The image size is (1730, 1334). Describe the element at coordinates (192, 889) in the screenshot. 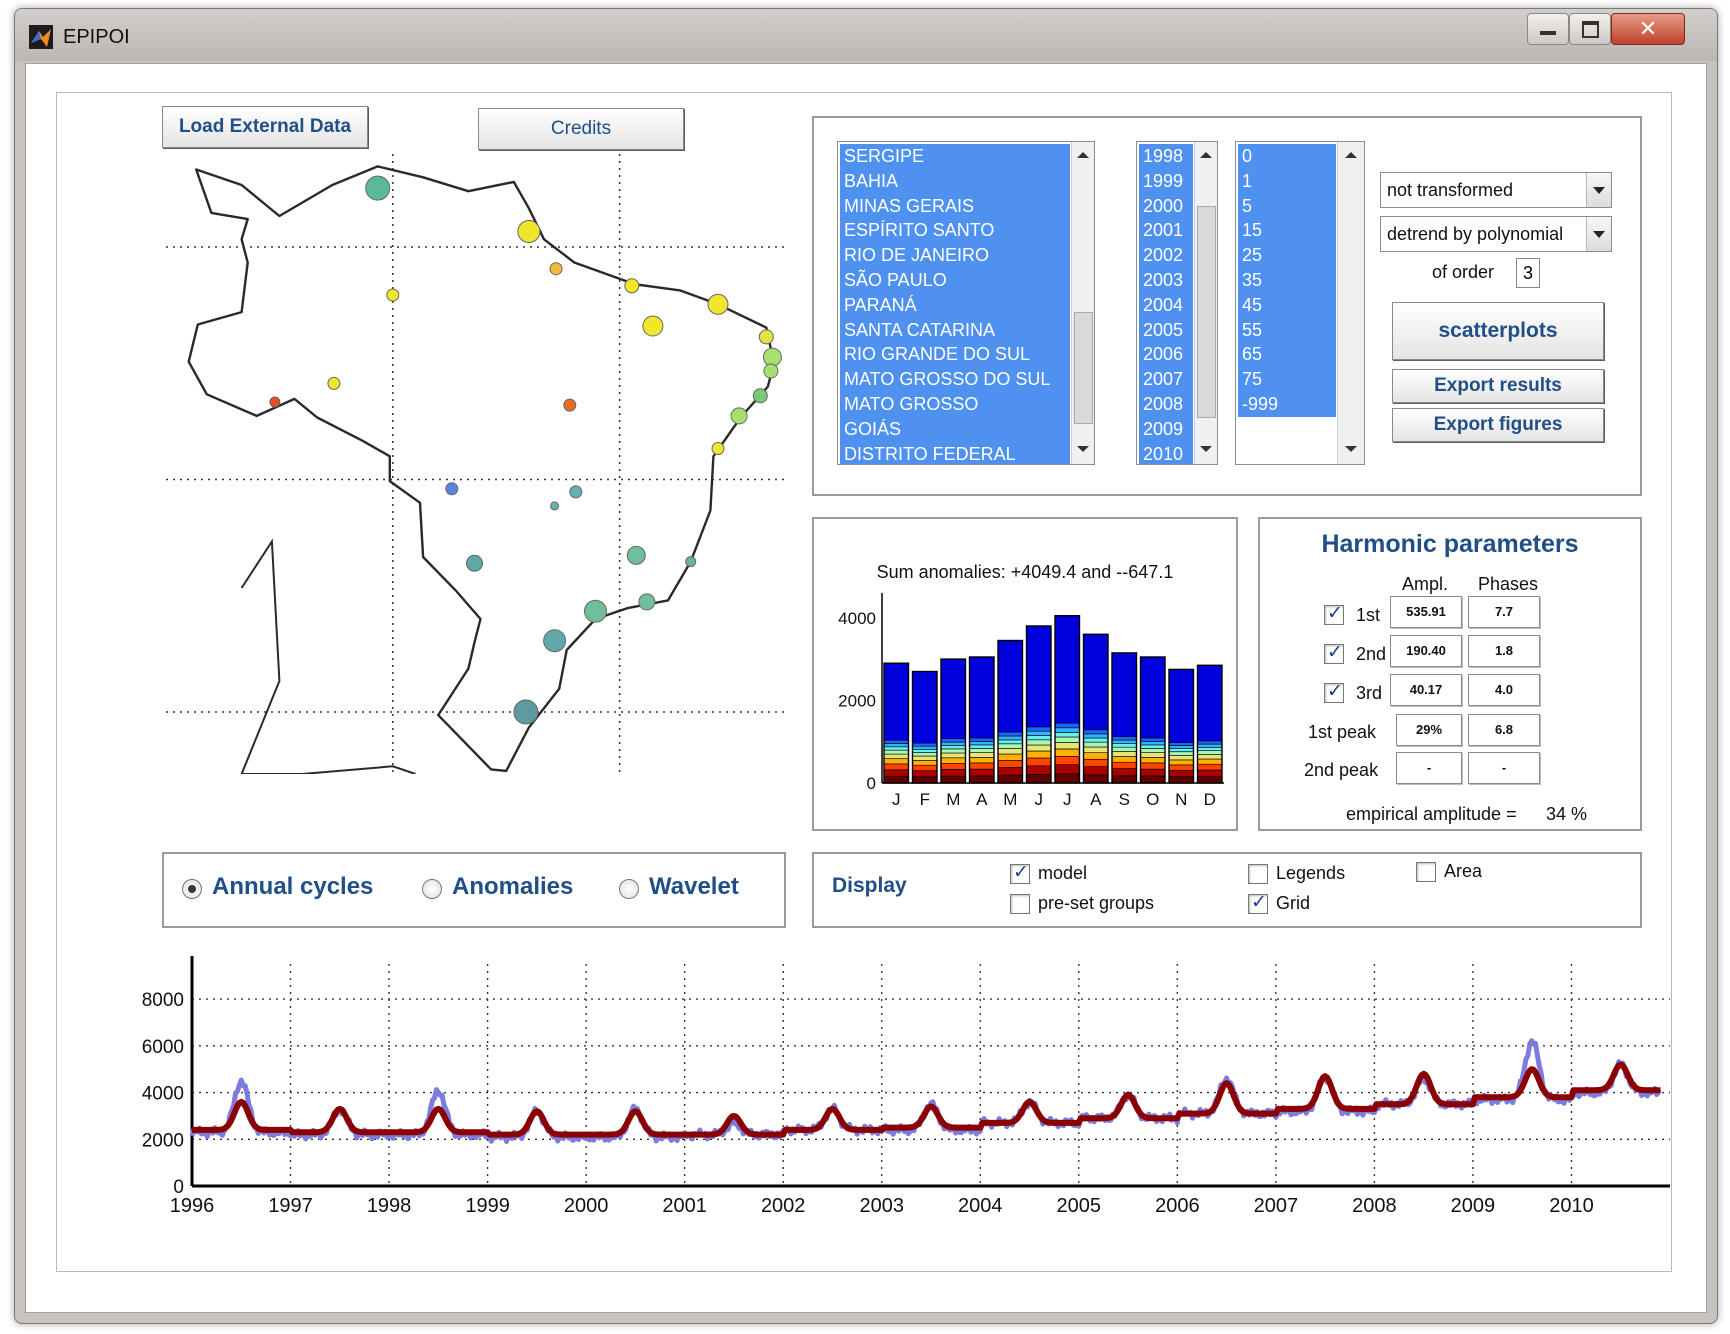

I see `annual-cycles-radio` at that location.